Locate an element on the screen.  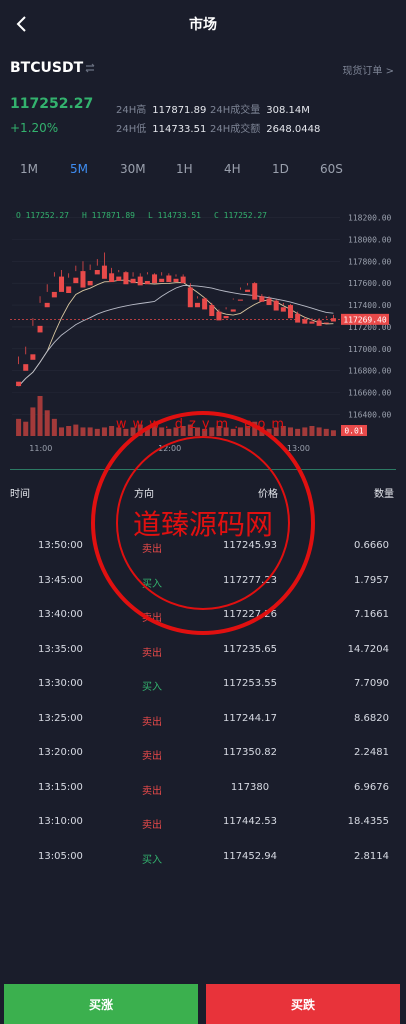
tab-timeframe-1h: 1H is located at coordinates (184, 169).